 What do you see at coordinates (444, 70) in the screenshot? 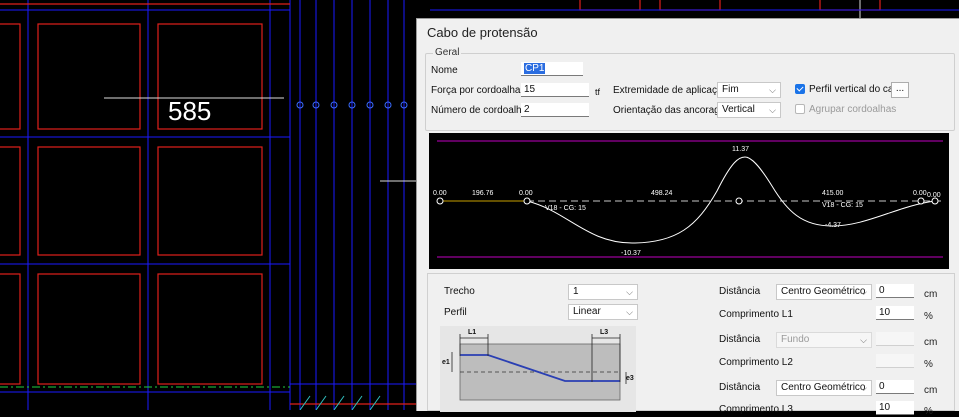
I see `nome-label: Nome` at bounding box center [444, 70].